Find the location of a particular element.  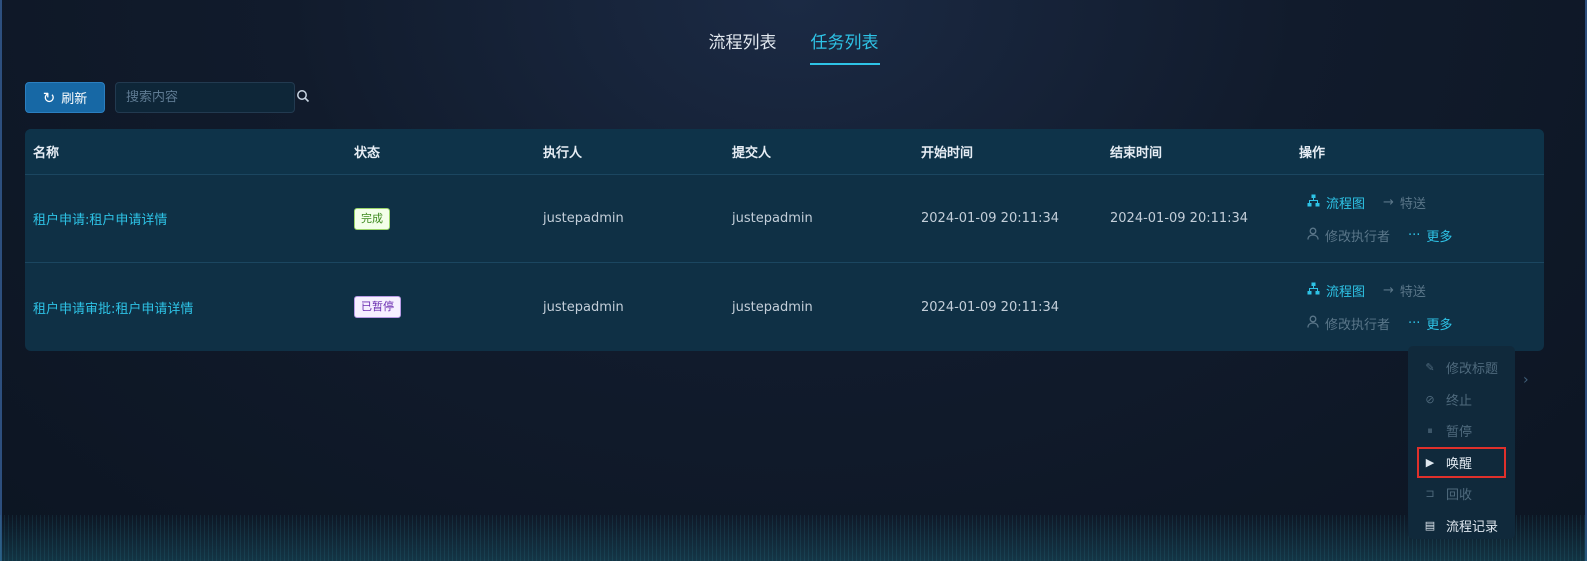

play-icon: ▶ is located at coordinates (1430, 462).